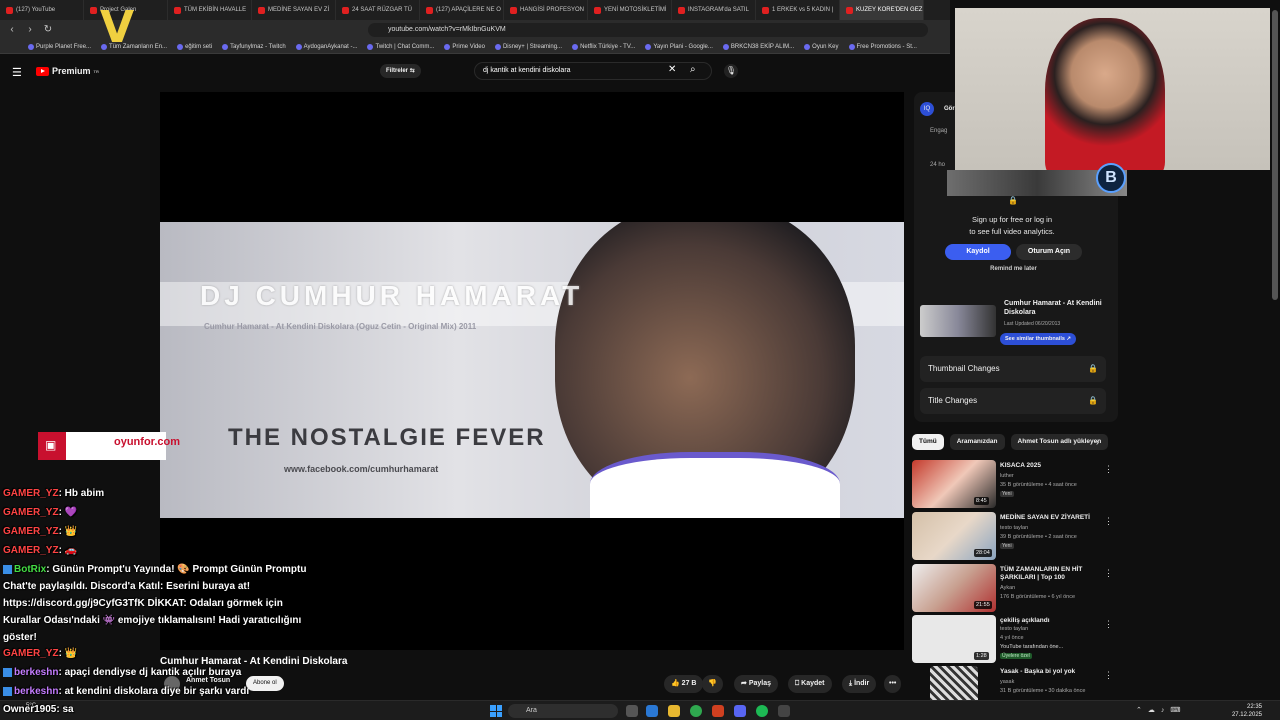  Describe the element at coordinates (718, 711) in the screenshot. I see `brave-icon` at that location.